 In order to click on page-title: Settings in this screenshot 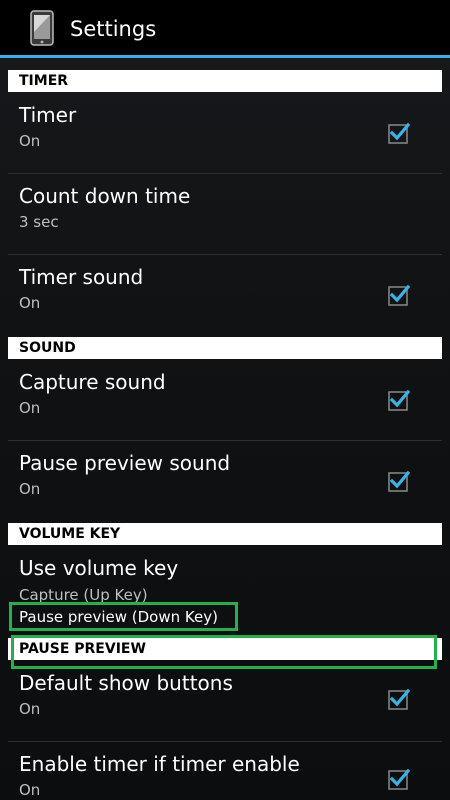, I will do `click(113, 29)`.